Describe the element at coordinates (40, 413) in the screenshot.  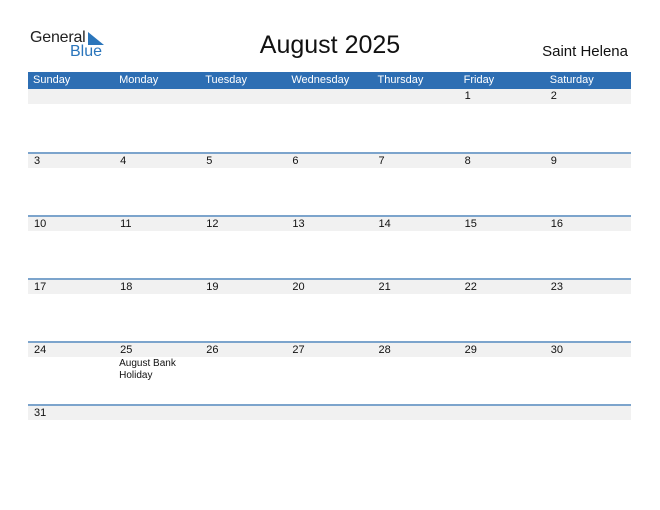
I see `day-number: 31` at that location.